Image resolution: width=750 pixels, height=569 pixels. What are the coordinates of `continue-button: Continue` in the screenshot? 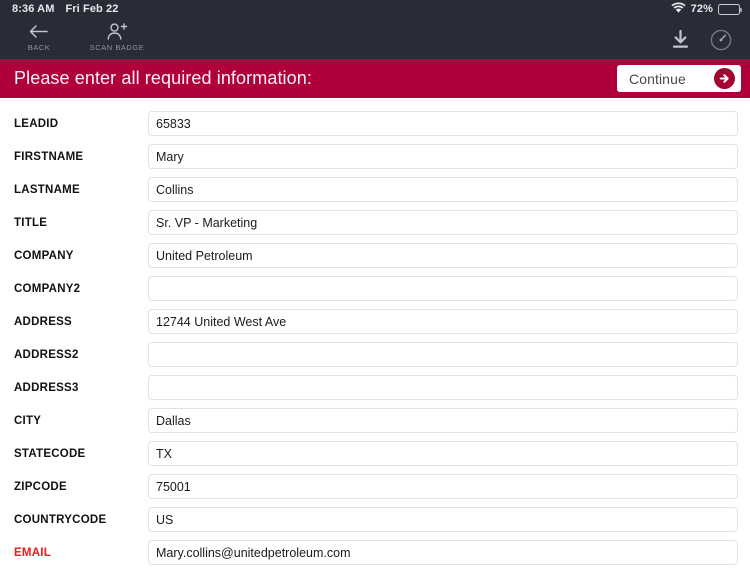 It's located at (679, 78).